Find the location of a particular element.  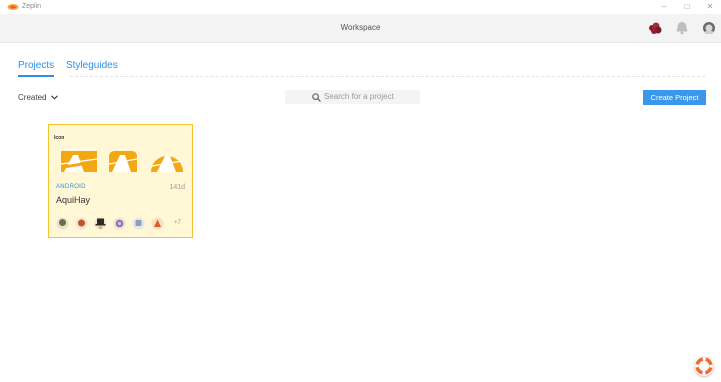

search-placeholder: Search for a project is located at coordinates (359, 96).